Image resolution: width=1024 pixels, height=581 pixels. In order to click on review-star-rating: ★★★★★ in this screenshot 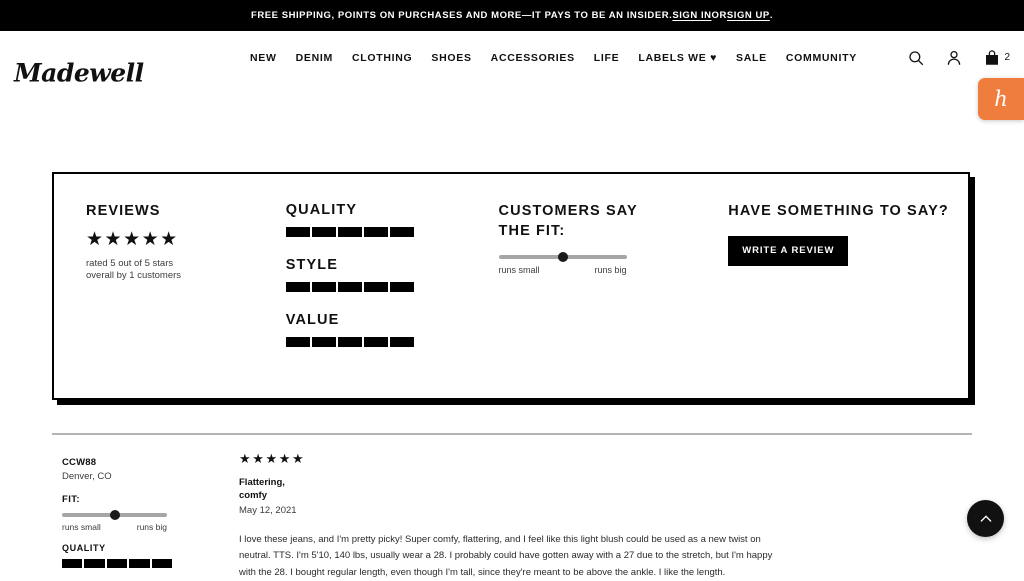, I will do `click(511, 458)`.